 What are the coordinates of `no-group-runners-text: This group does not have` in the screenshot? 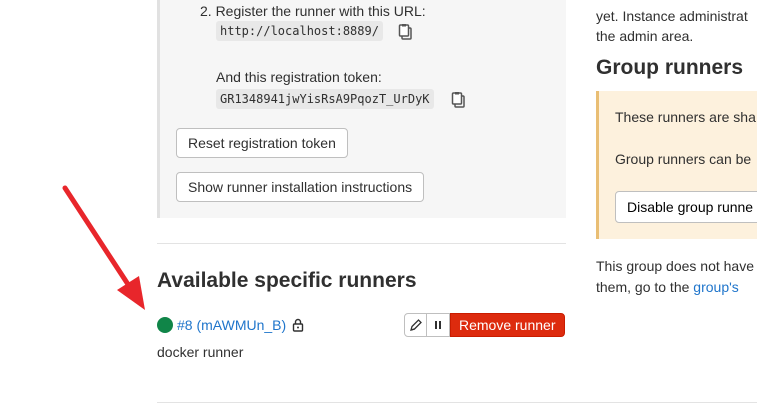 It's located at (675, 266).